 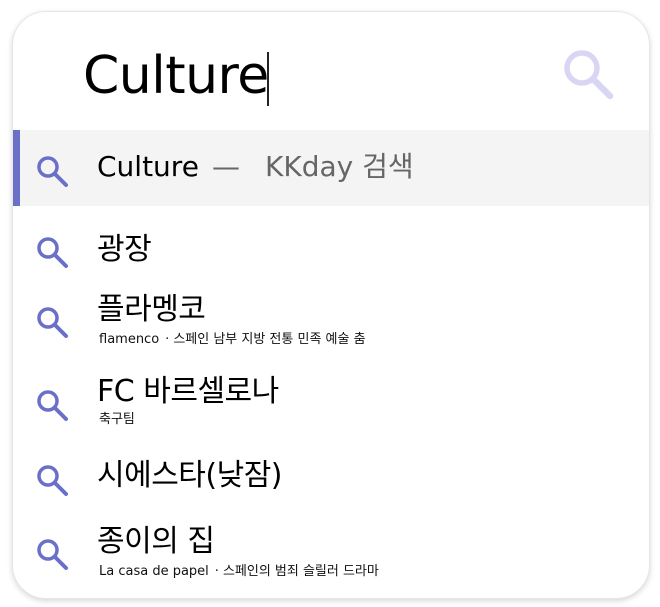 What do you see at coordinates (188, 391) in the screenshot?
I see `suggestion-title: FC 바르셀로나` at bounding box center [188, 391].